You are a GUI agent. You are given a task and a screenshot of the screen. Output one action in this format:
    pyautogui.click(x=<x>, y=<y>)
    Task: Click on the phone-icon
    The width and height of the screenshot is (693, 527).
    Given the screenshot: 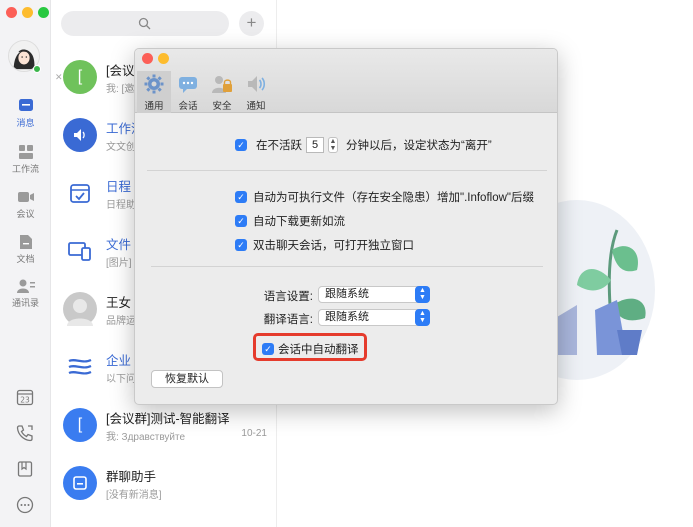 What is the action you would take?
    pyautogui.click(x=25, y=433)
    